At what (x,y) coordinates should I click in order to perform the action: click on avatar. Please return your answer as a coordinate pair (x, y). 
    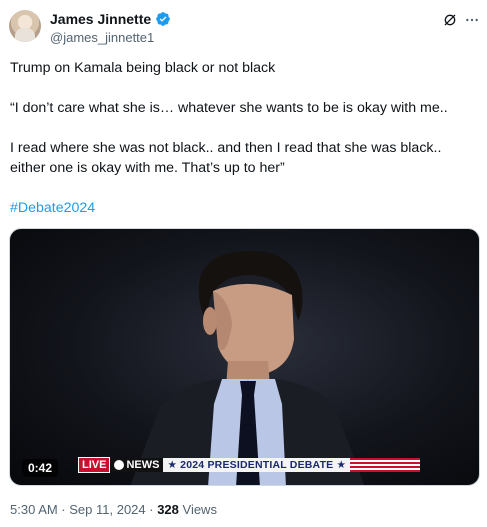
    Looking at the image, I should click on (25, 26).